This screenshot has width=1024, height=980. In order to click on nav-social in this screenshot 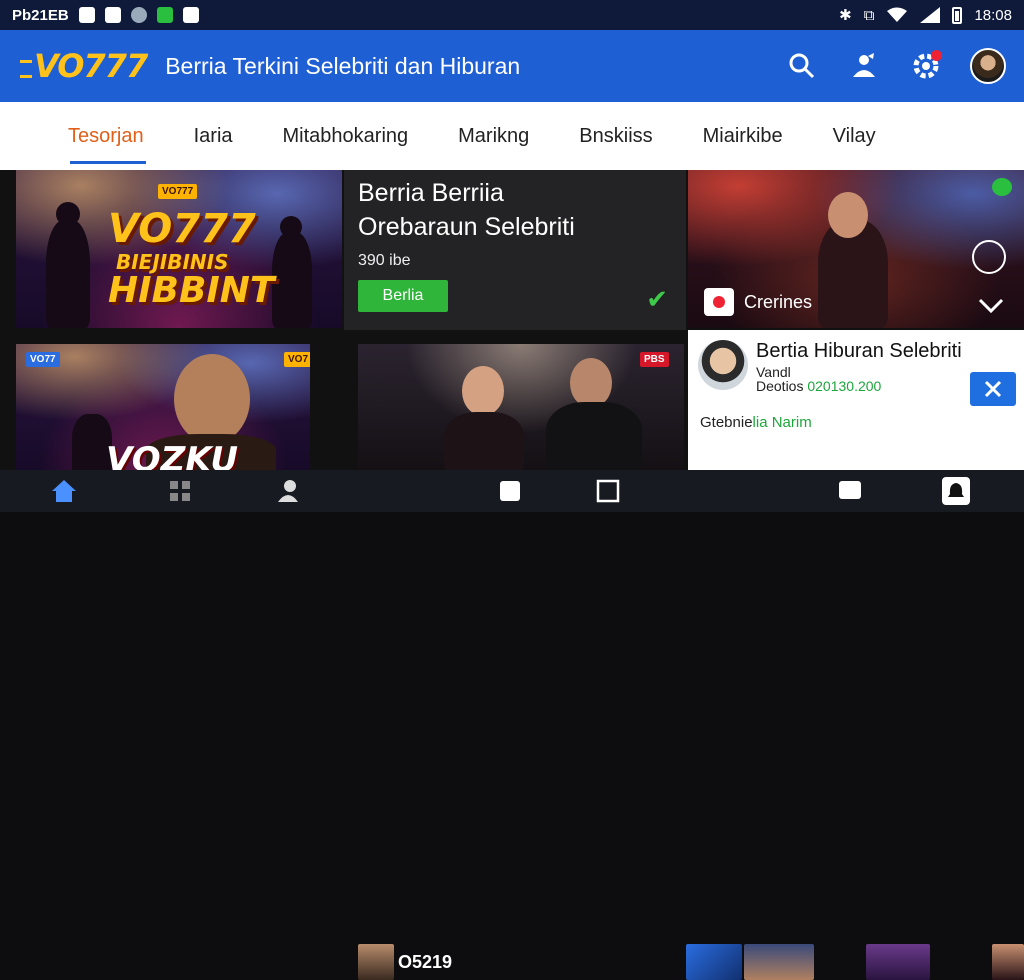, I will do `click(288, 491)`.